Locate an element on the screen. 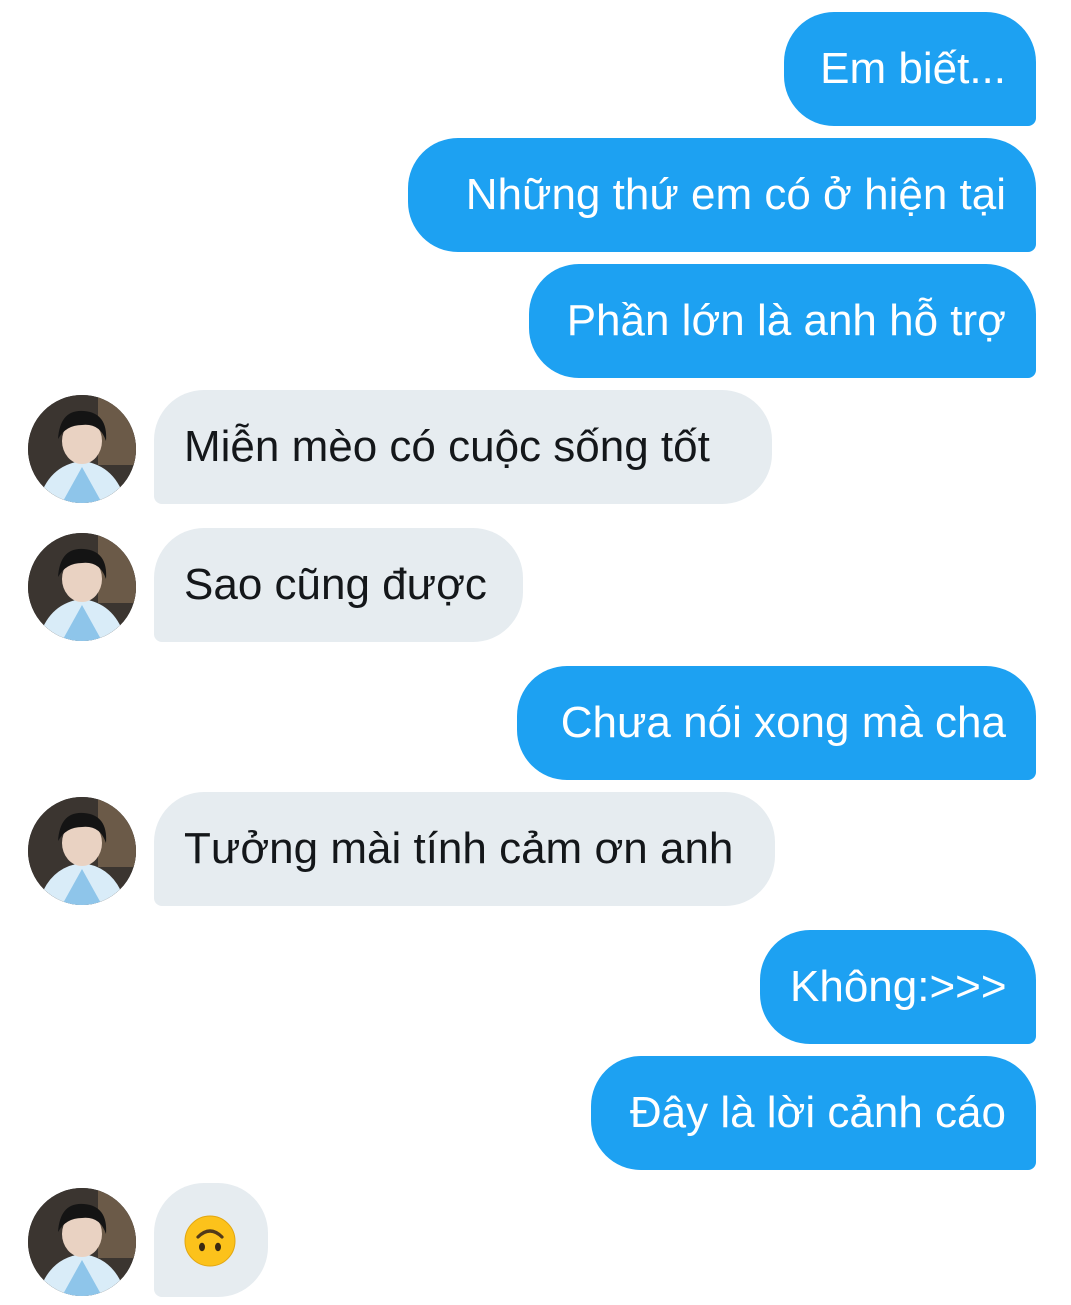  incoming-message: Tưởng mài tính cảm ơn anh is located at coordinates (464, 849).